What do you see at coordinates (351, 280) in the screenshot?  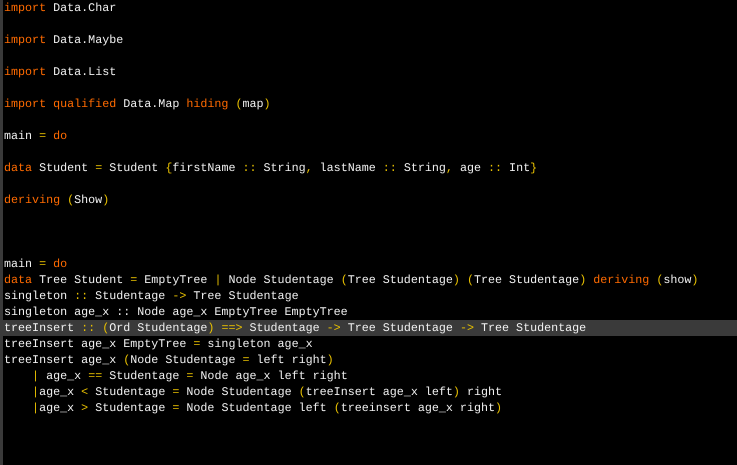 I see `code-line: data Tree Student = EmptyTree | Node Studentage (Tree Studentage) (Tree Studentage) deriving (show)` at bounding box center [351, 280].